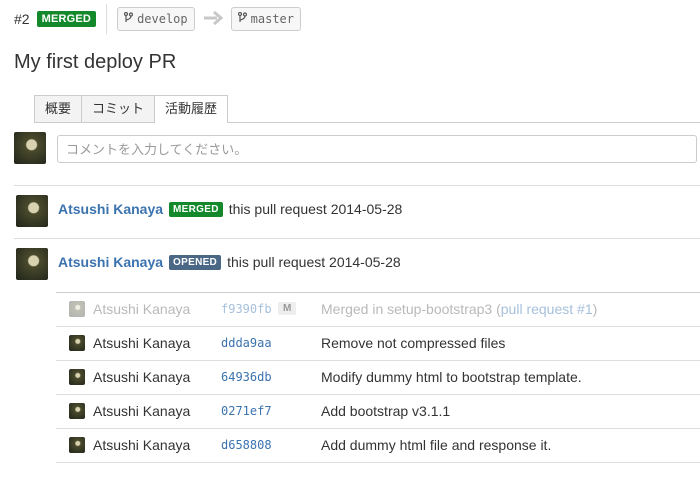  Describe the element at coordinates (22, 19) in the screenshot. I see `pr-number: #2` at that location.